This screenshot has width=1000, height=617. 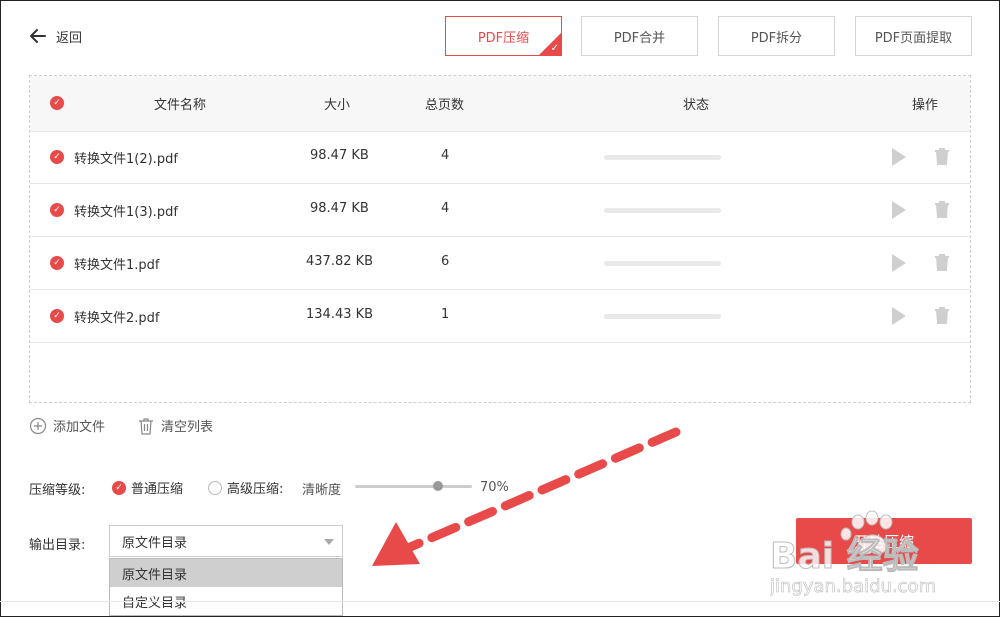 I want to click on file-size: 437.82 KB, so click(x=340, y=261).